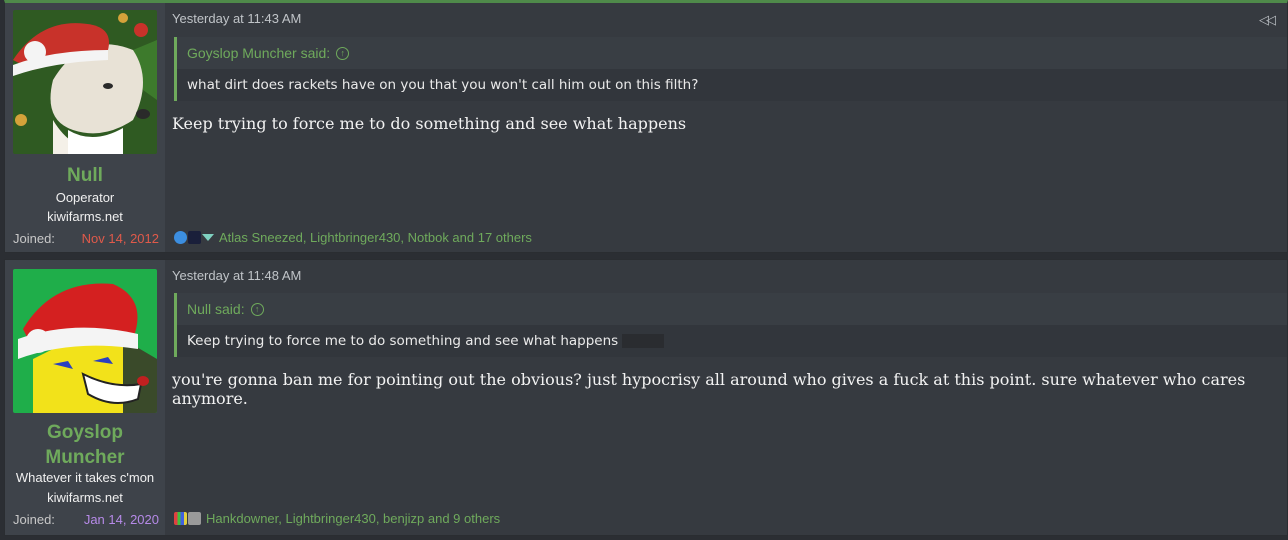  What do you see at coordinates (85, 175) in the screenshot?
I see `username: Null` at bounding box center [85, 175].